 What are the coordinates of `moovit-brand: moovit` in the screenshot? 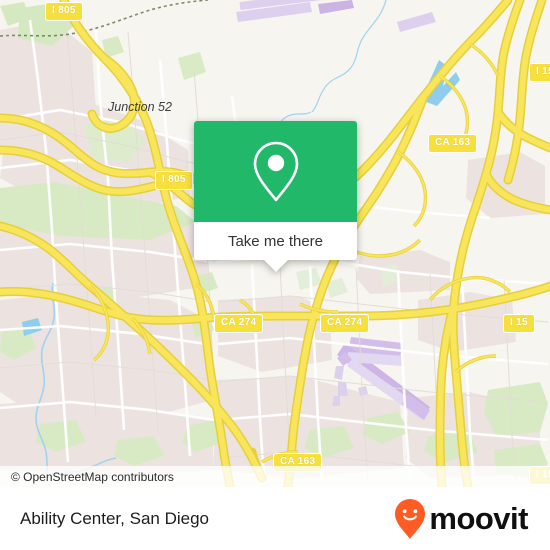 It's located at (461, 519).